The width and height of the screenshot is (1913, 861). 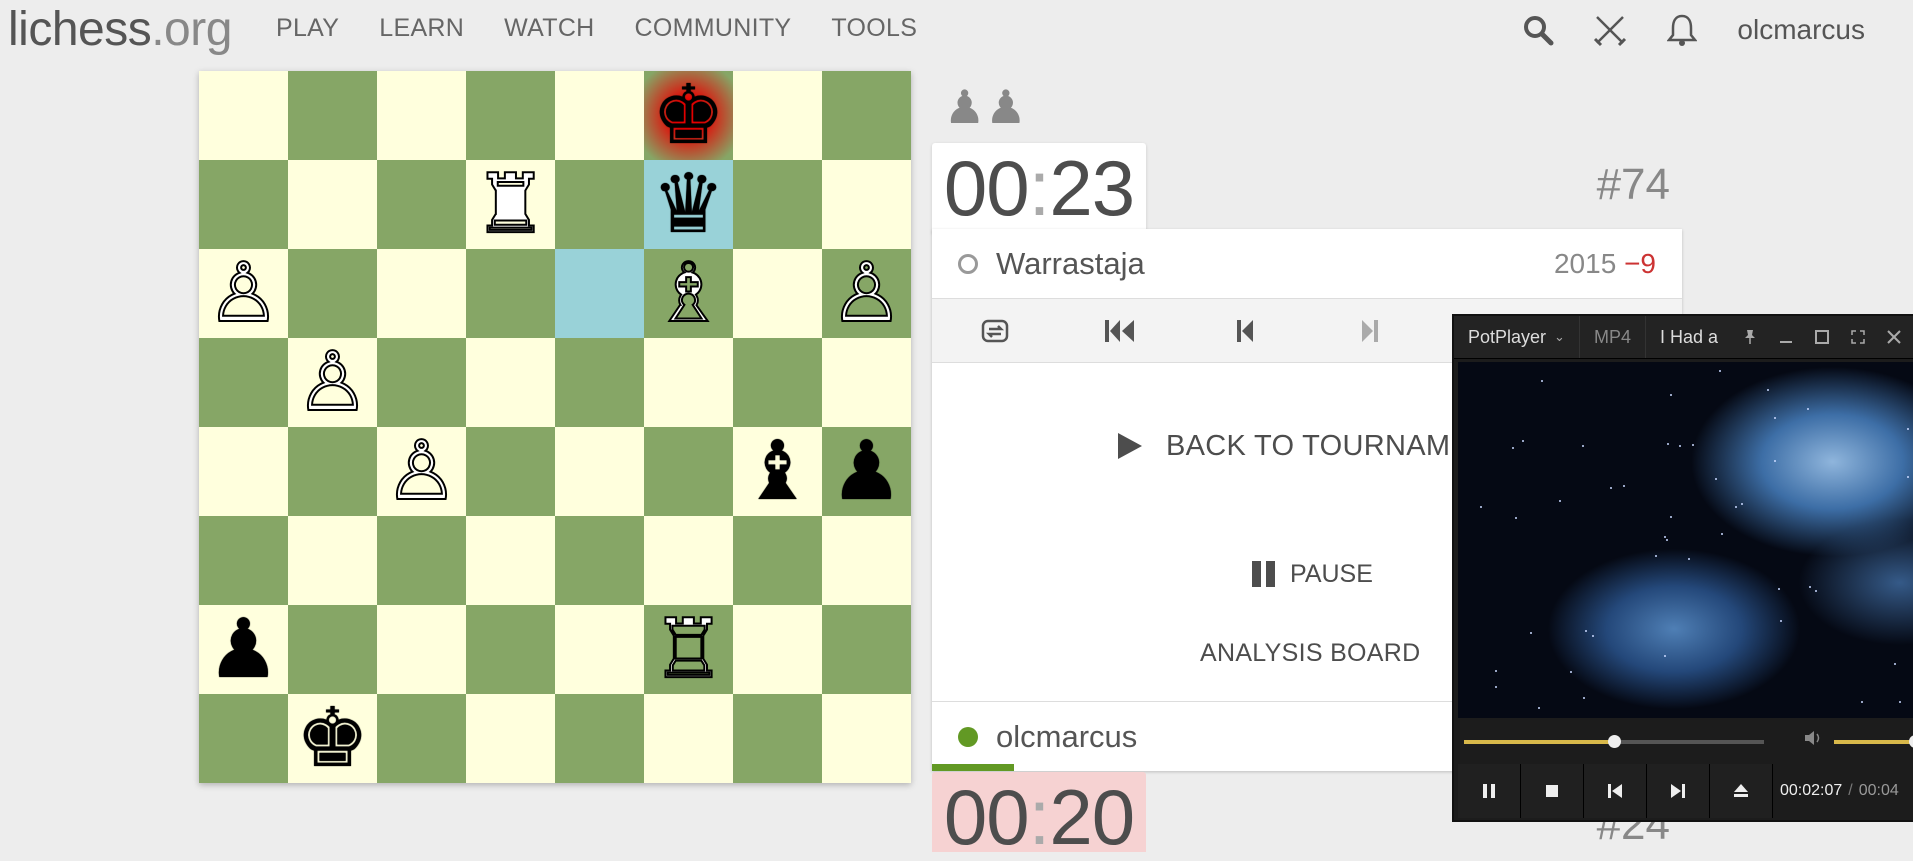 What do you see at coordinates (243, 382) in the screenshot?
I see `square-a5` at bounding box center [243, 382].